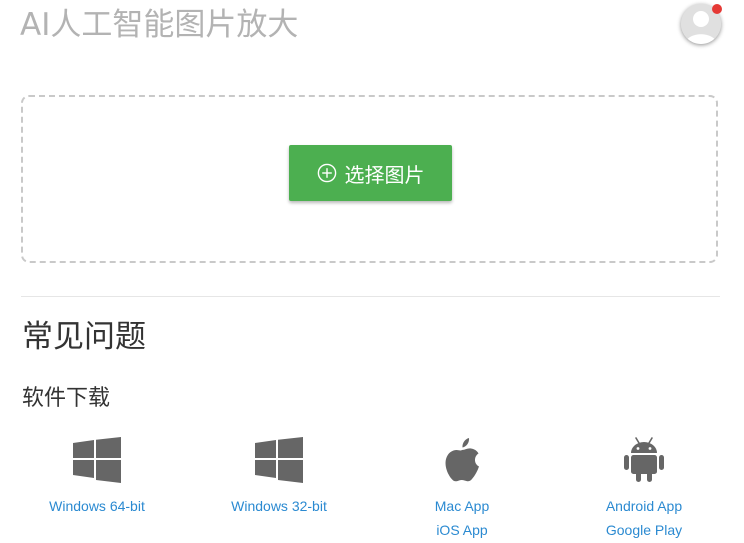 This screenshot has width=744, height=543. What do you see at coordinates (644, 460) in the screenshot?
I see `android-icon` at bounding box center [644, 460].